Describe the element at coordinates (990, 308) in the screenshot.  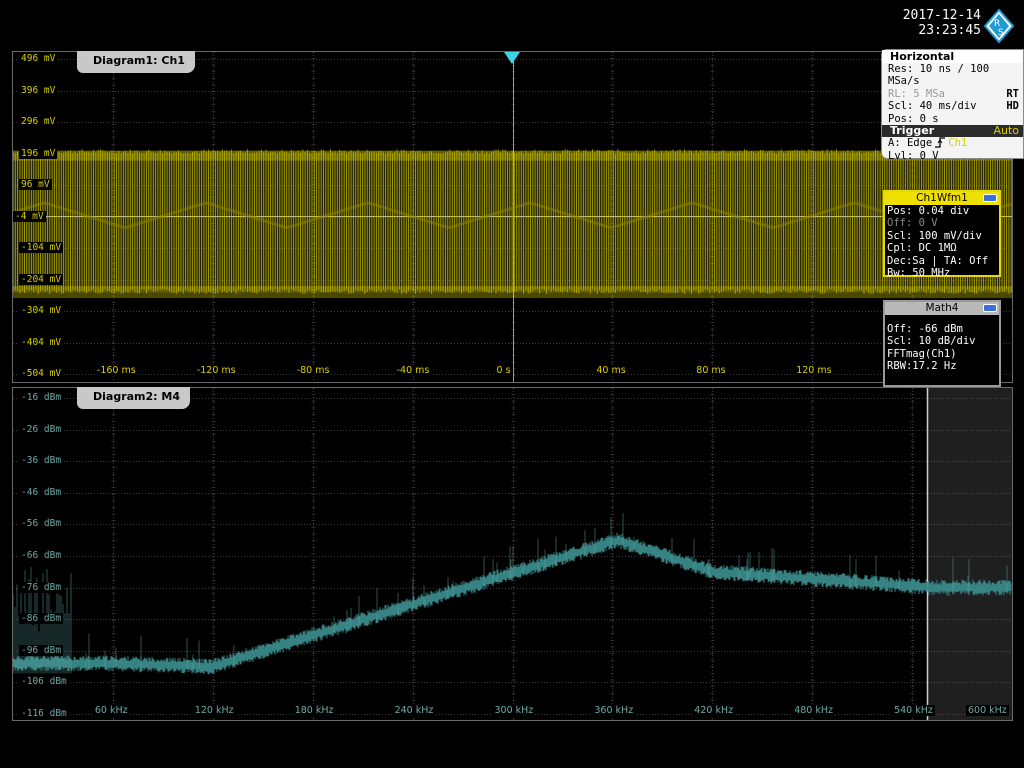
I see `math4-panel-minimize-button` at that location.